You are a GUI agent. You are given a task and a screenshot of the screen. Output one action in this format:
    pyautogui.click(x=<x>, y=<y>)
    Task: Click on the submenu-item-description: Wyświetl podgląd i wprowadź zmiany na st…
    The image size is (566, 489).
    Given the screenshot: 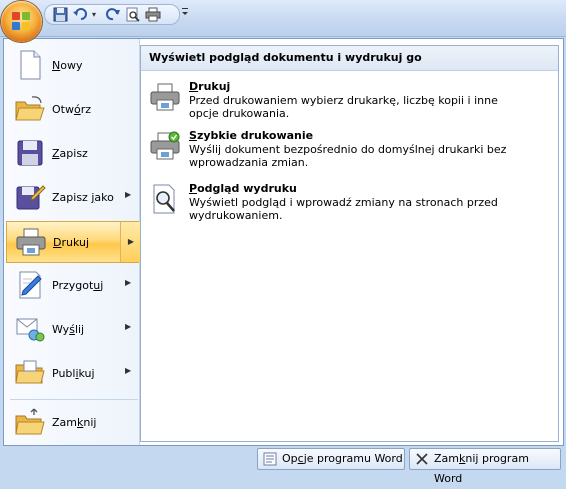 What is the action you would take?
    pyautogui.click(x=343, y=209)
    